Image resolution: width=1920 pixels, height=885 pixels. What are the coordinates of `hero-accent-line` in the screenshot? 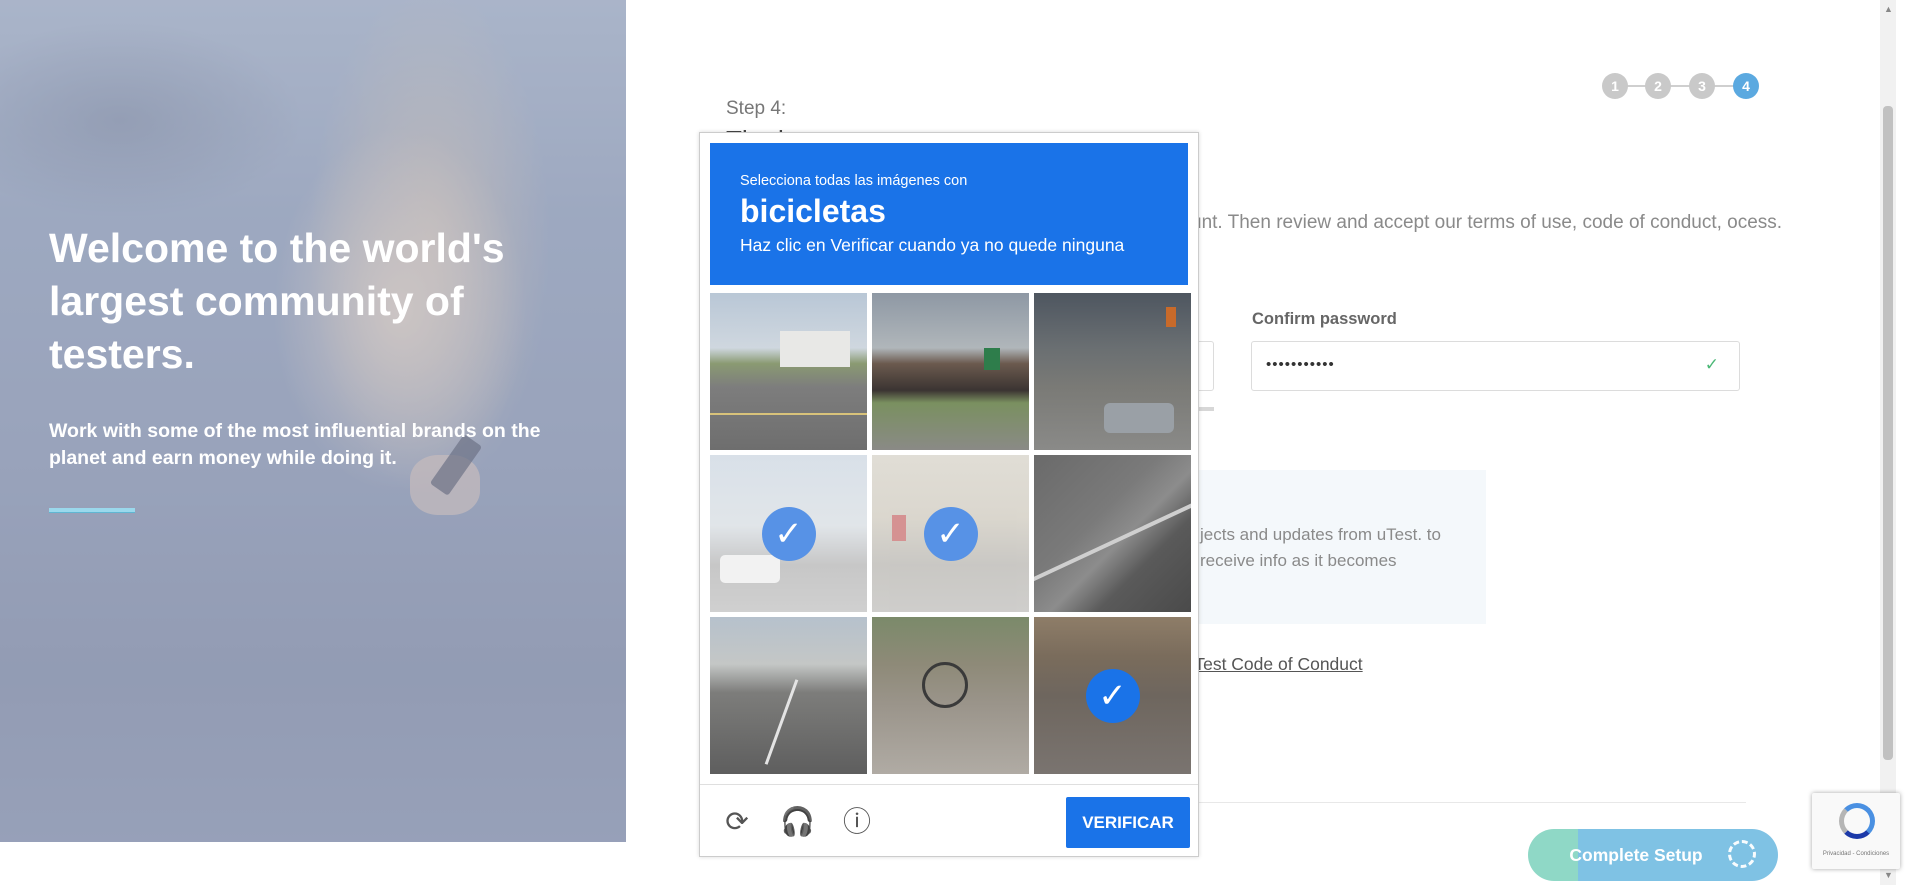 It's located at (92, 510).